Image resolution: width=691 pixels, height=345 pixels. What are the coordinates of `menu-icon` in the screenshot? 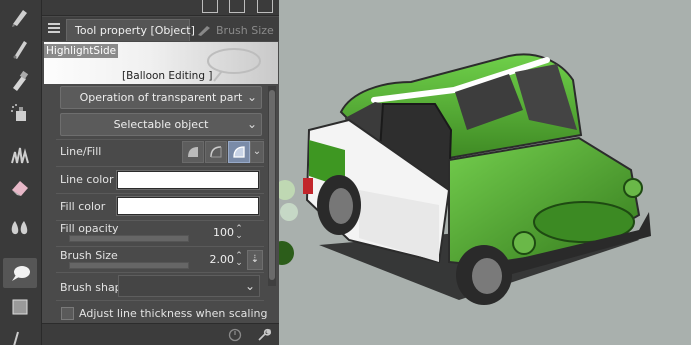 It's located at (54, 29).